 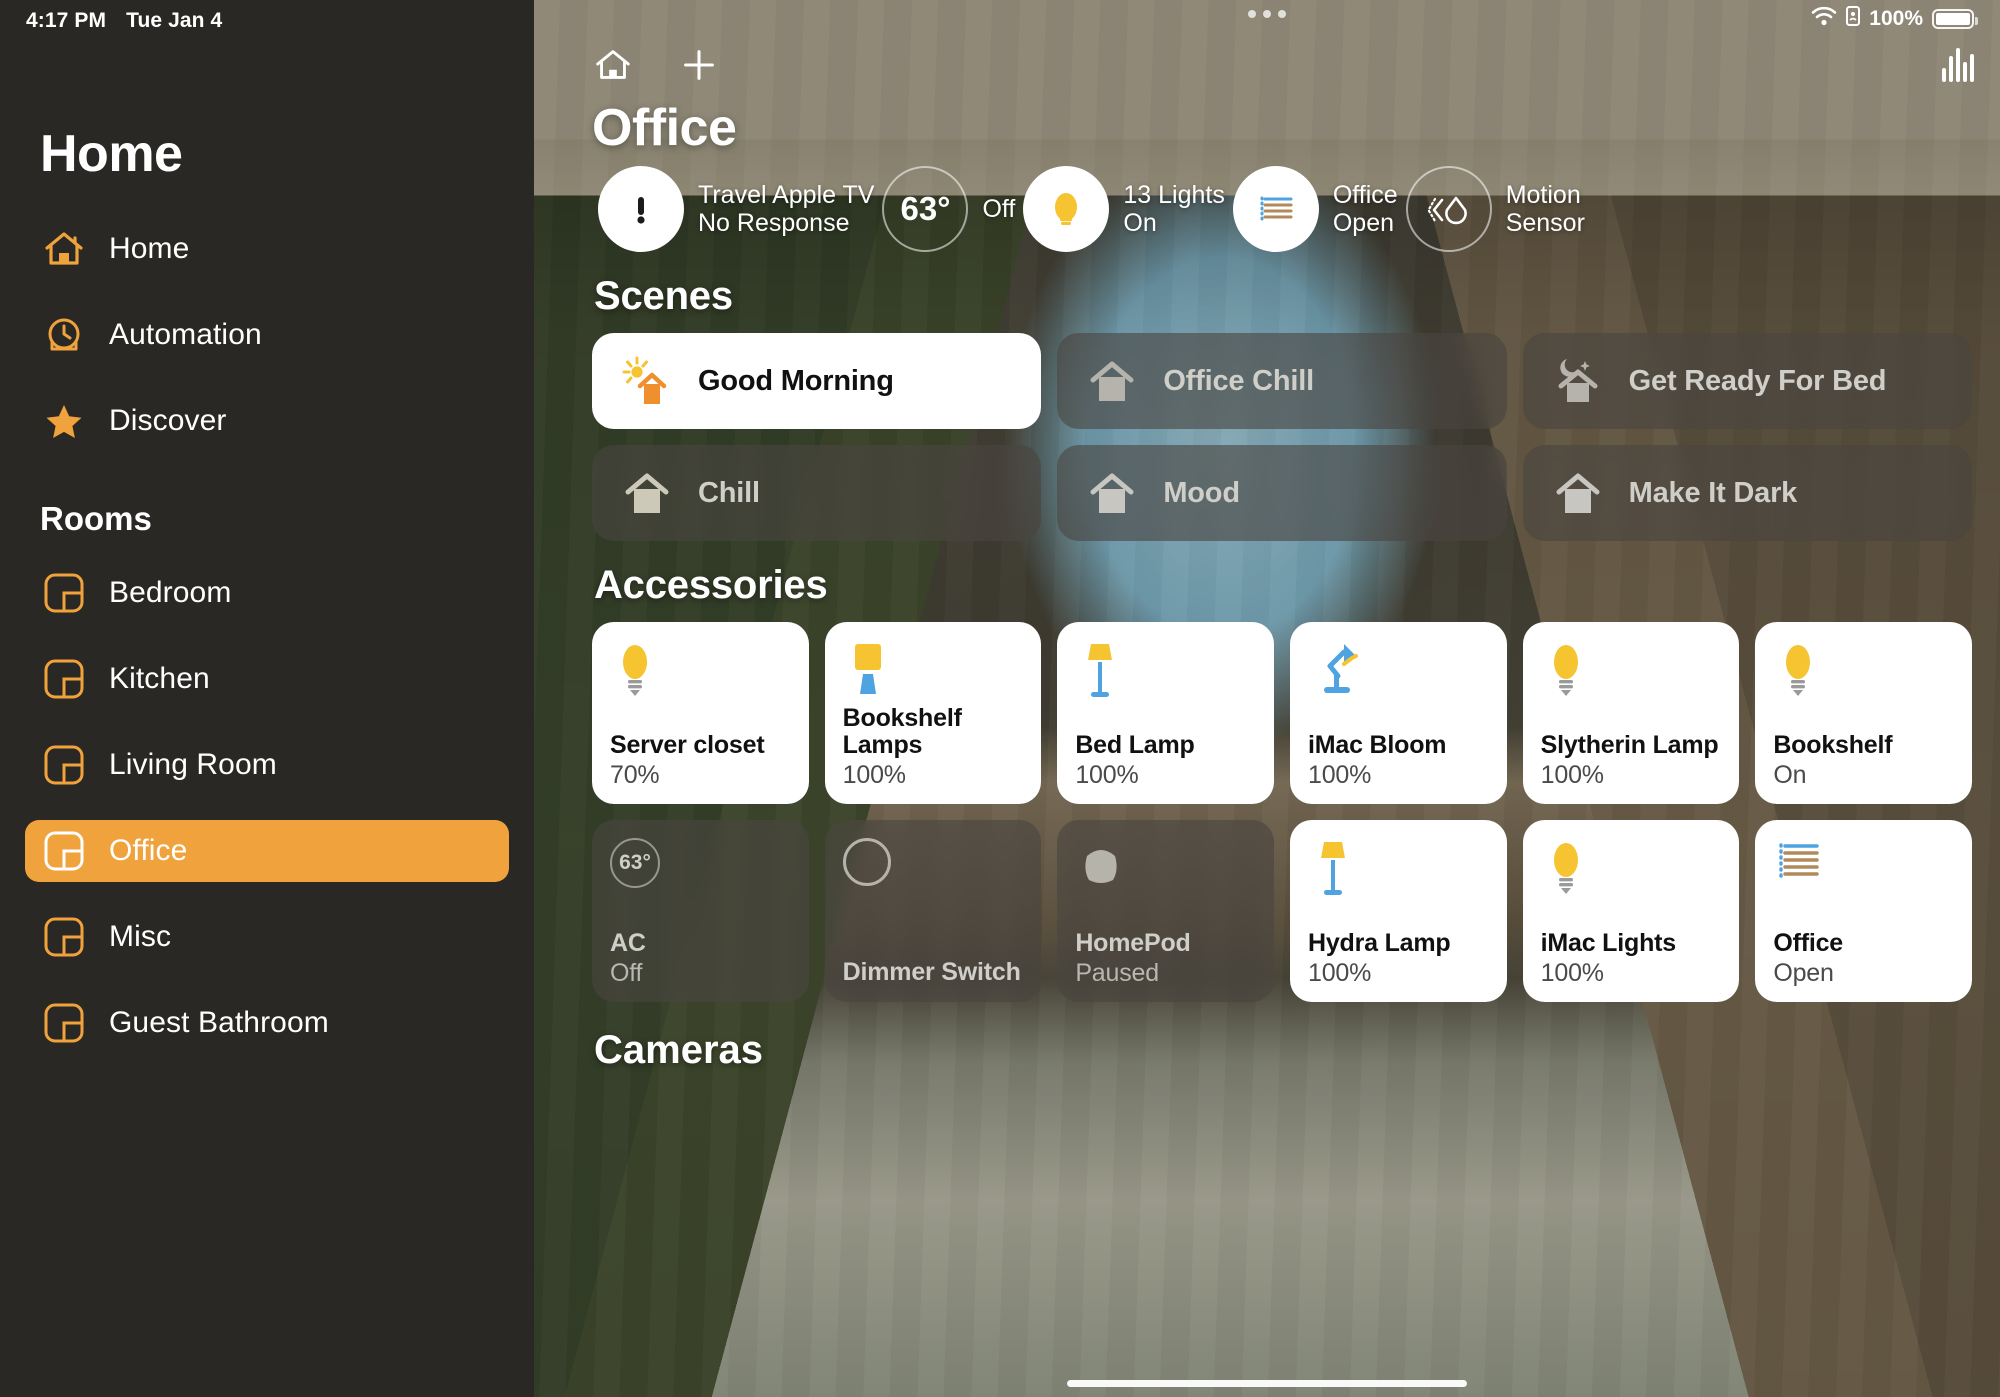 What do you see at coordinates (817, 493) in the screenshot?
I see `scene-chill: Chill` at bounding box center [817, 493].